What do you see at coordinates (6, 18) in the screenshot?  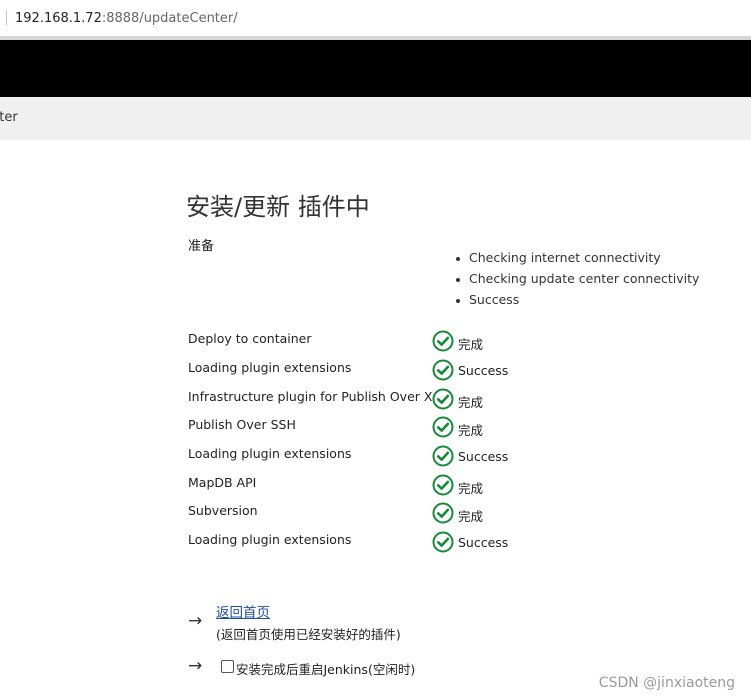 I see `address-bar-divider` at bounding box center [6, 18].